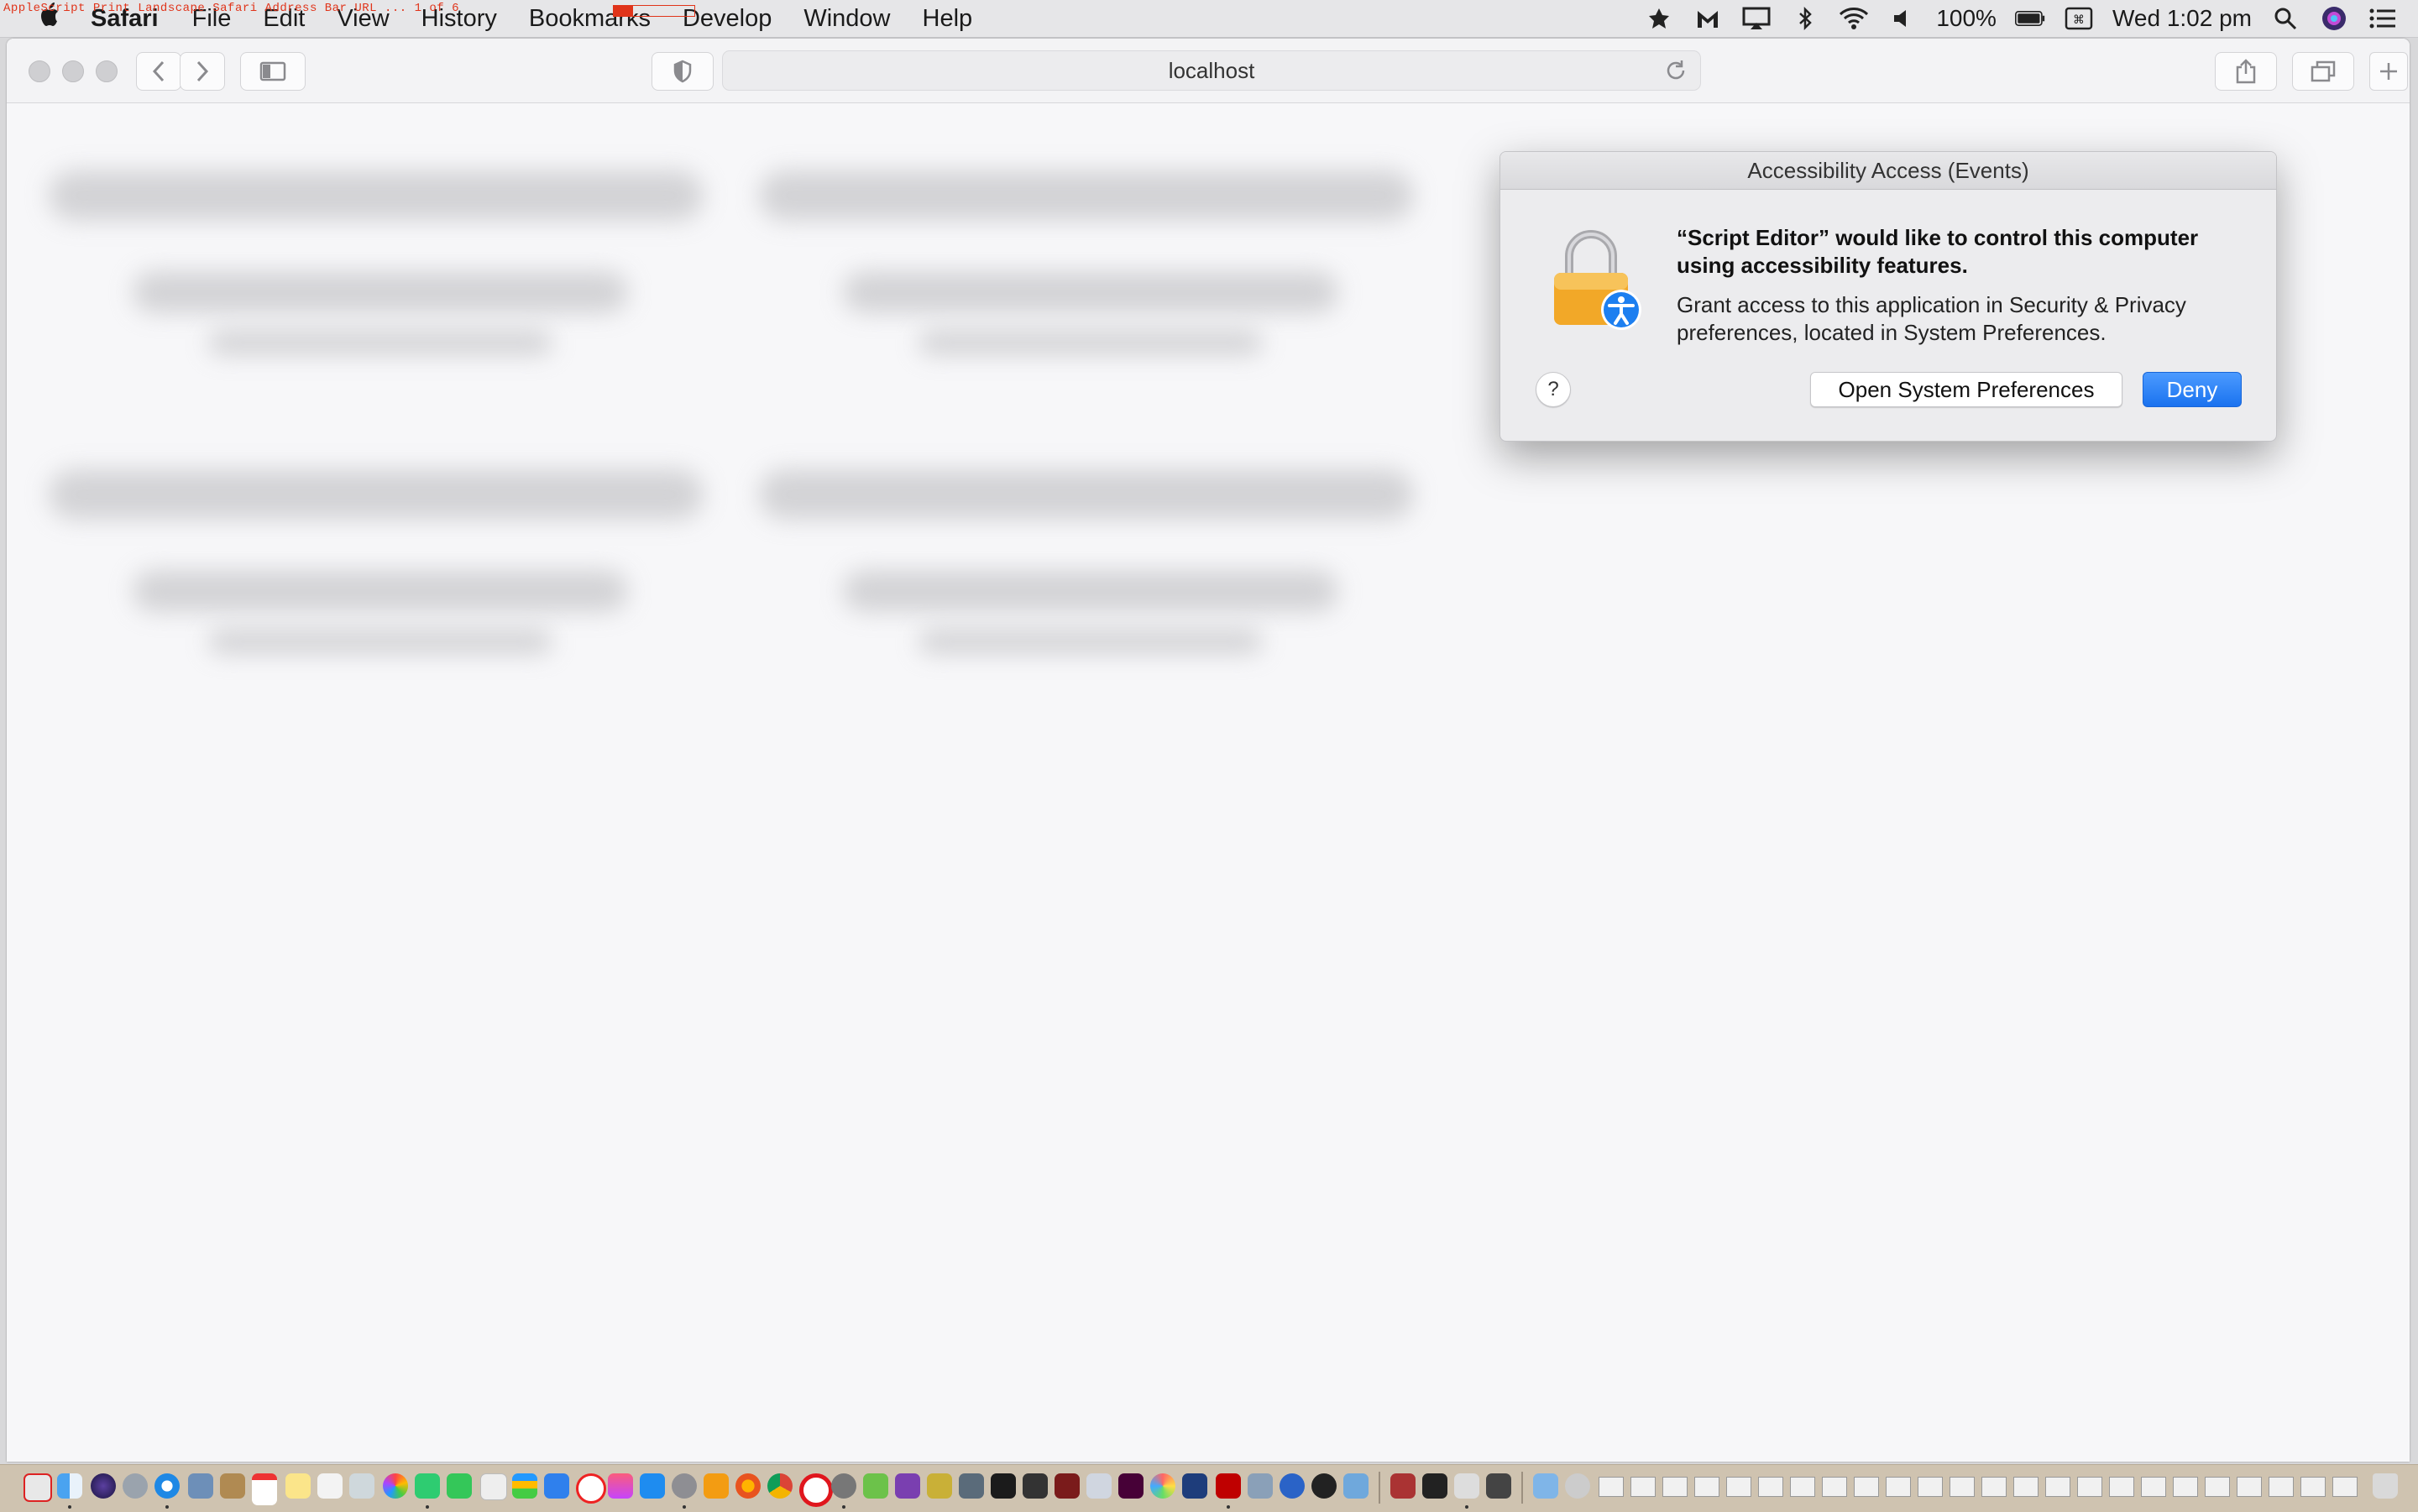  I want to click on help-button: ?, so click(1553, 389).